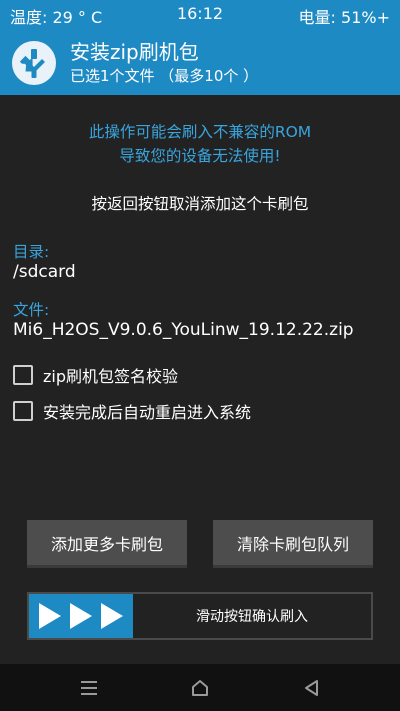 The height and width of the screenshot is (711, 400). Describe the element at coordinates (344, 17) in the screenshot. I see `battery-indicator: 电量: 51%+` at that location.